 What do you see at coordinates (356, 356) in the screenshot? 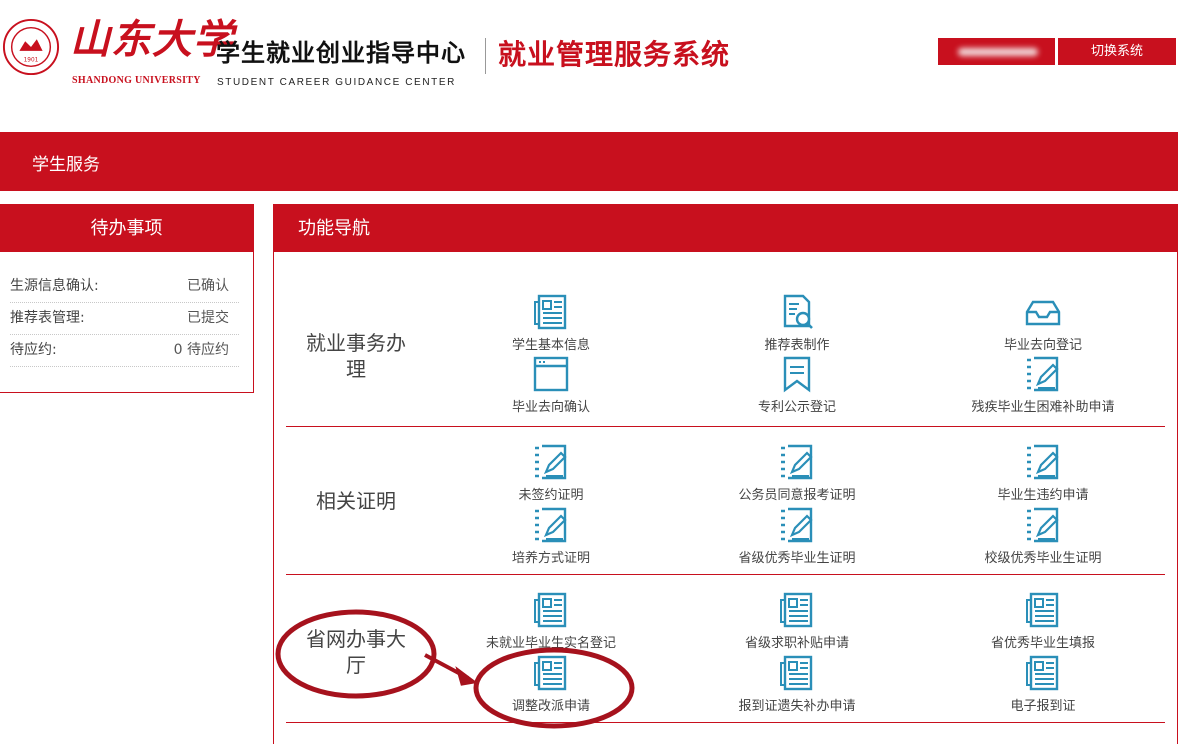
I see `nav-section-title: 就业事务办理` at bounding box center [356, 356].